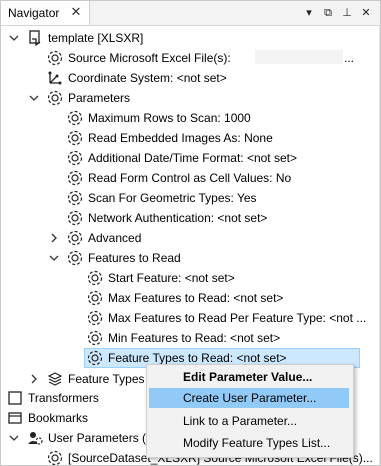 This screenshot has width=381, height=466. I want to click on tree-param-start-feature: Start Feature: <not set>, so click(190, 278).